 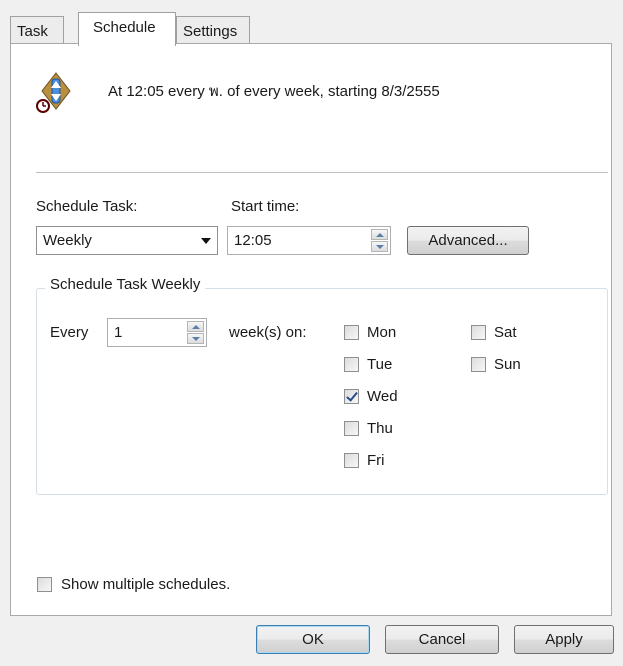 What do you see at coordinates (351, 396) in the screenshot?
I see `day-checkbox-wed` at bounding box center [351, 396].